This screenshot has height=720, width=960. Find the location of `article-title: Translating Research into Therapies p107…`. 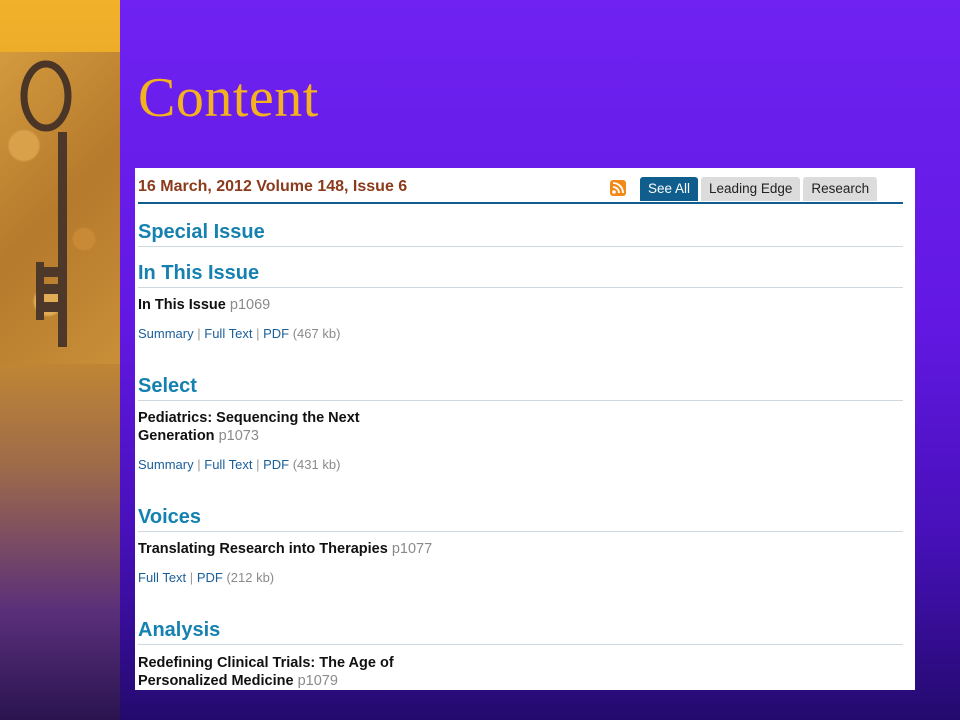

article-title: Translating Research into Therapies p107… is located at coordinates (388, 549).